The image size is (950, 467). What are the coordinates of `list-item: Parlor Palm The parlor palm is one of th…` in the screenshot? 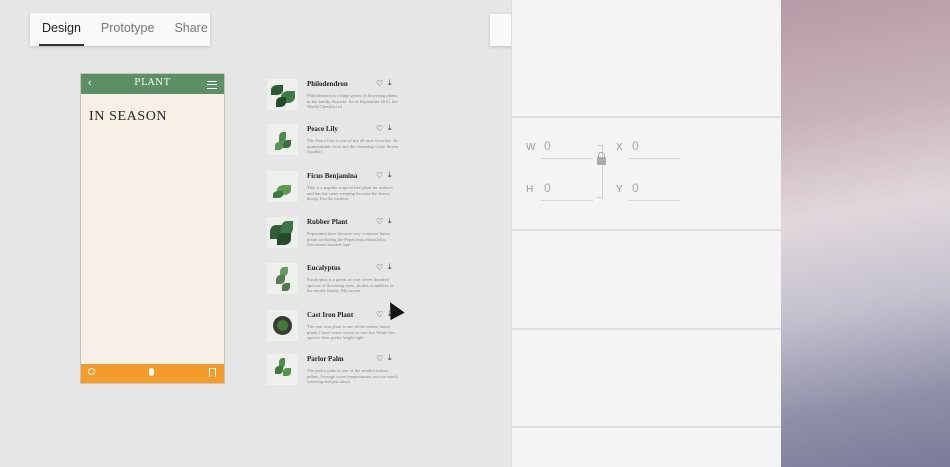 It's located at (333, 371).